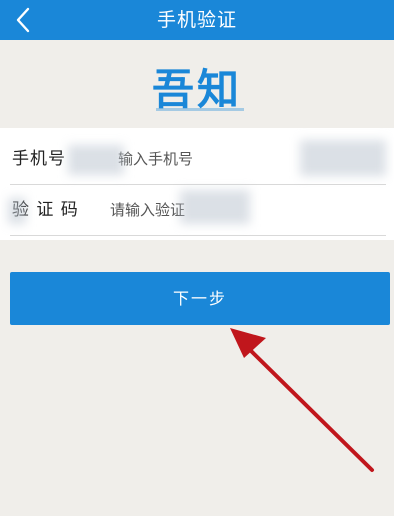 This screenshot has width=394, height=516. What do you see at coordinates (147, 210) in the screenshot?
I see `code-input: 请输入验证` at bounding box center [147, 210].